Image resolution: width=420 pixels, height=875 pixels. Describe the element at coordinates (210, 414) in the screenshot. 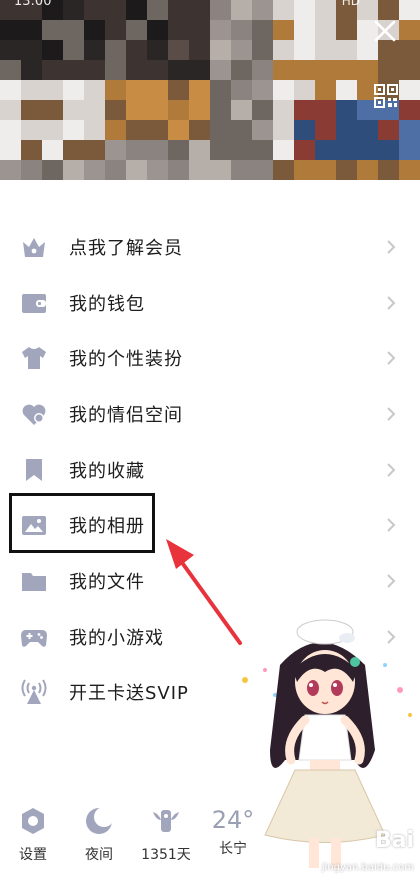

I see `menu-item-couple-space: 我的情侣空间` at that location.